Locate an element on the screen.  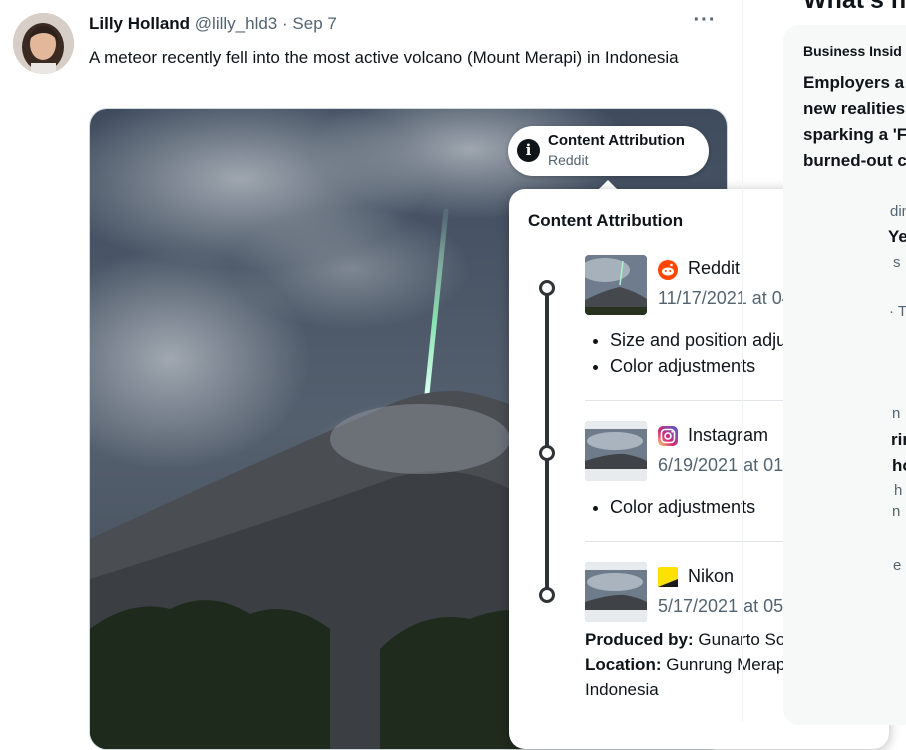
more-options-button: ··· is located at coordinates (705, 23).